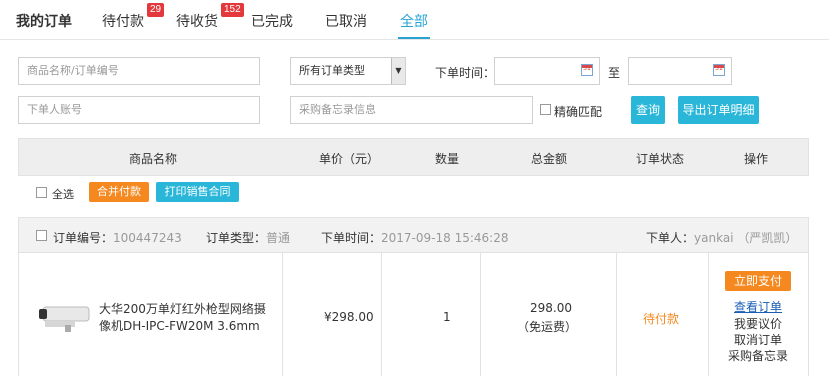 The height and width of the screenshot is (376, 829). I want to click on tab-pending-payment: 待付款 29, so click(133, 17).